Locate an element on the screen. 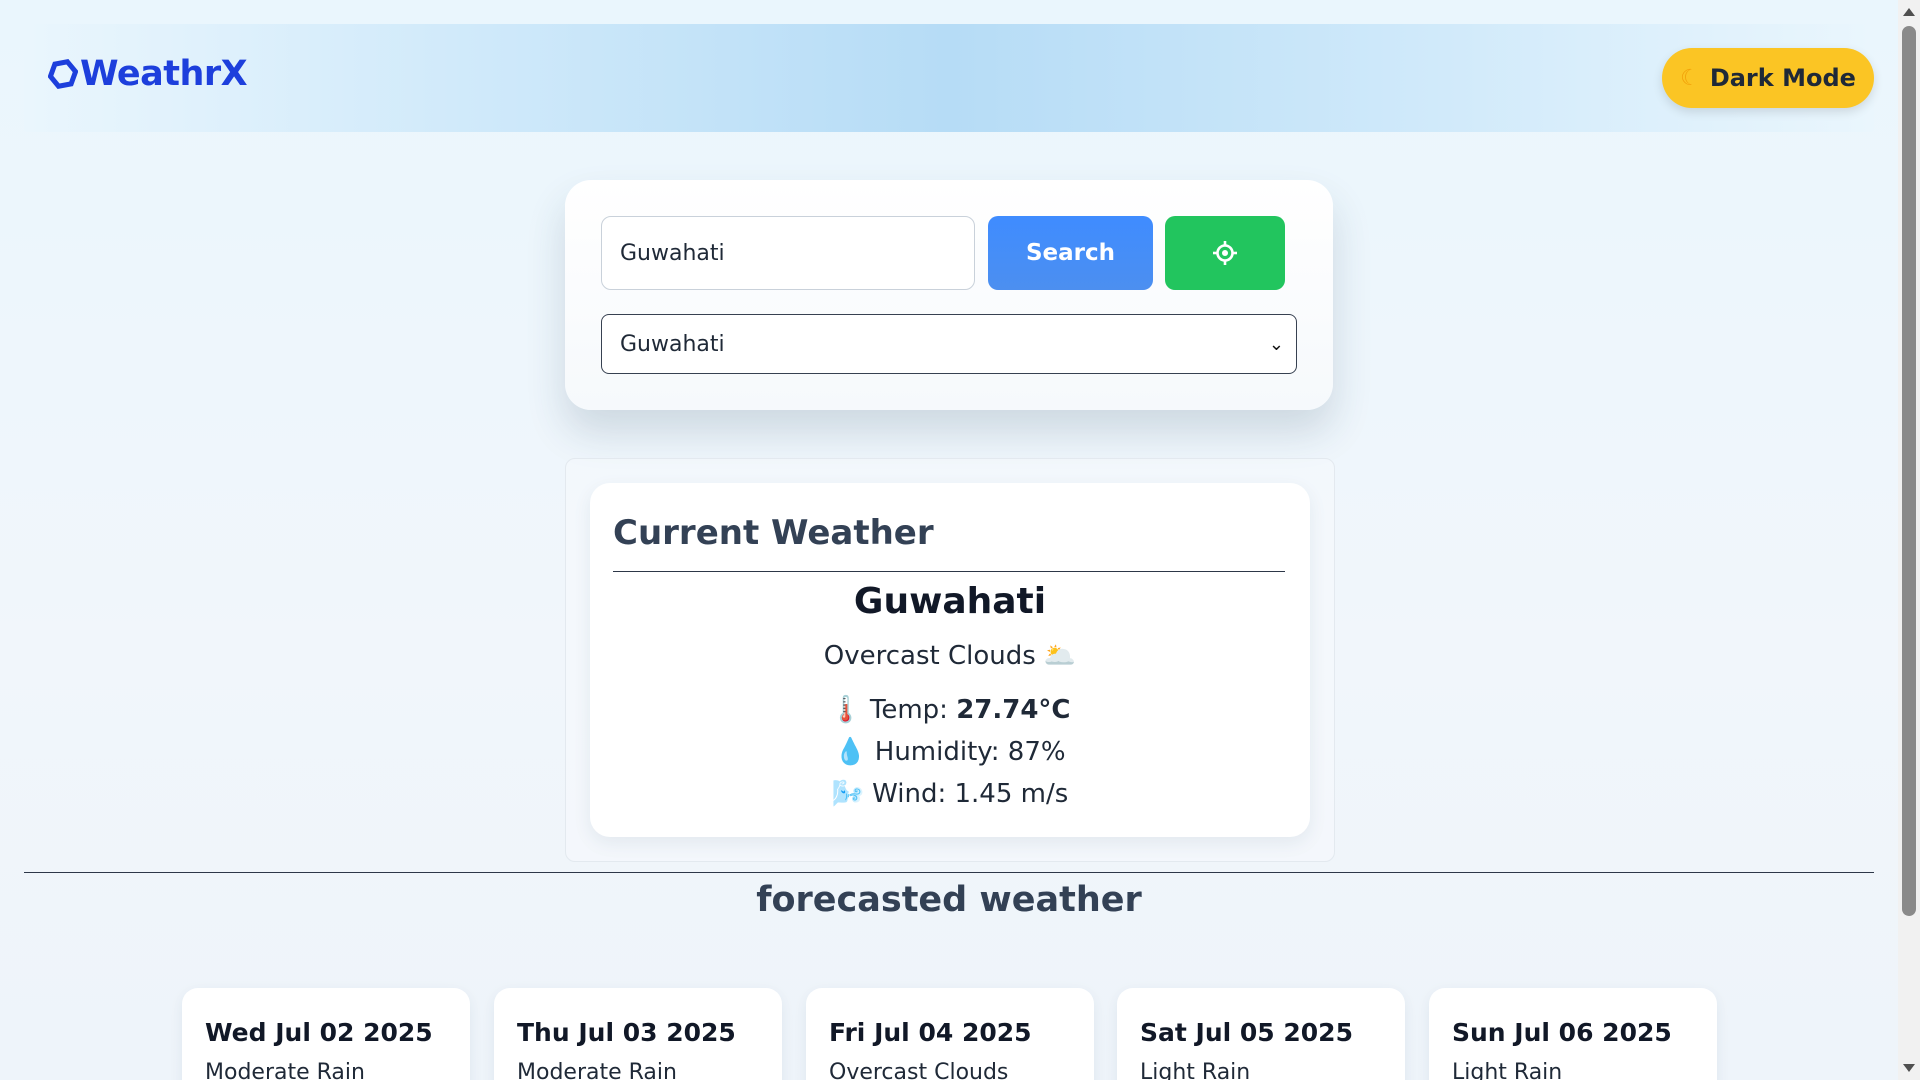  scroll-down-arrow-icon is located at coordinates (1909, 1068).